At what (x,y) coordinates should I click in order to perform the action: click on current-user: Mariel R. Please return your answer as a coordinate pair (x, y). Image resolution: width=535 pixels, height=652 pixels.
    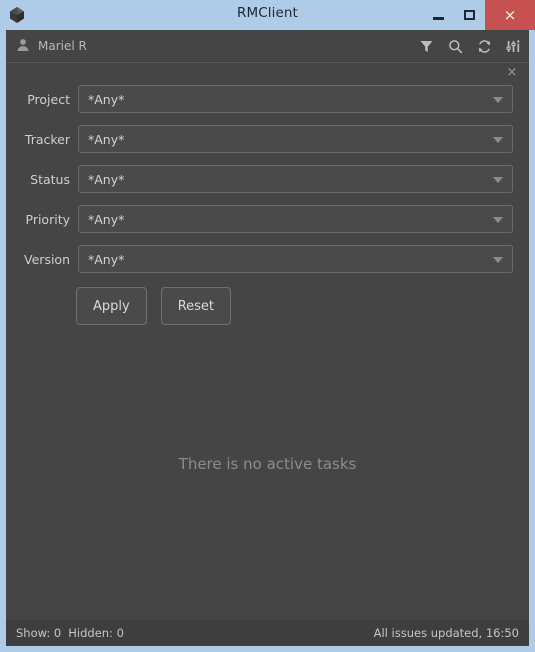
    Looking at the image, I should click on (51, 46).